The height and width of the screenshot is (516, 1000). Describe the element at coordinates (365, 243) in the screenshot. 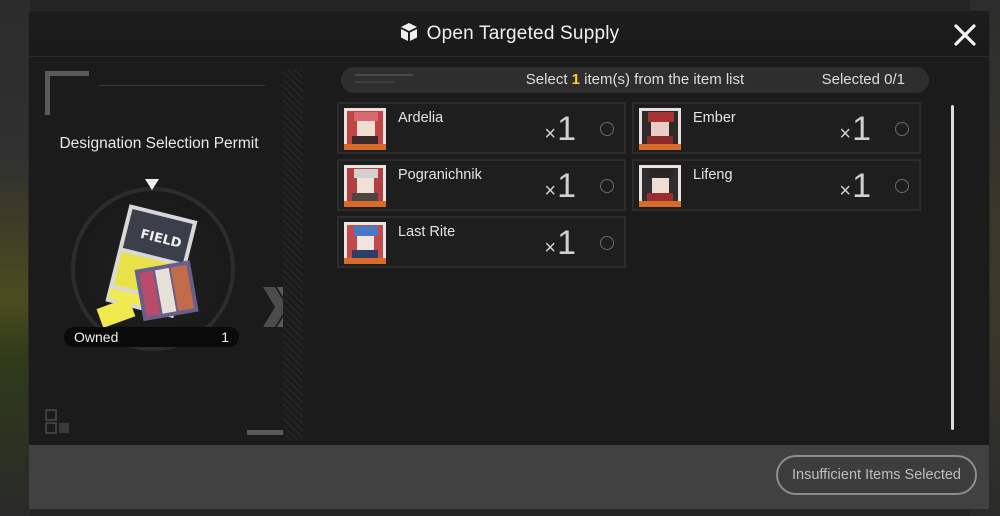

I see `operator-portrait-last-rite` at that location.